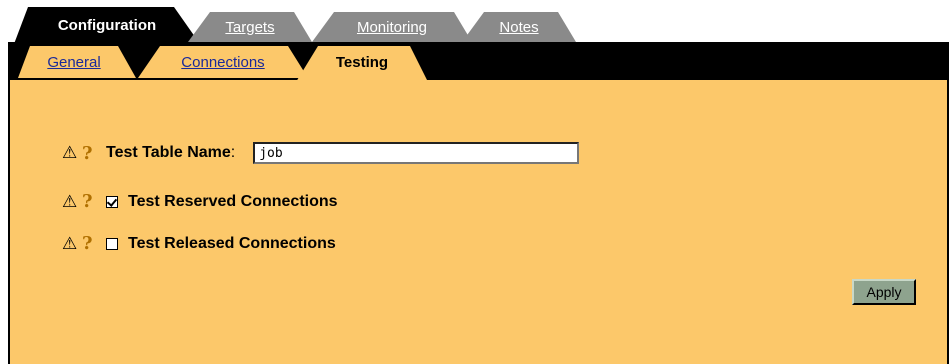  What do you see at coordinates (112, 201) in the screenshot?
I see `test-reserved-checkbox` at bounding box center [112, 201].